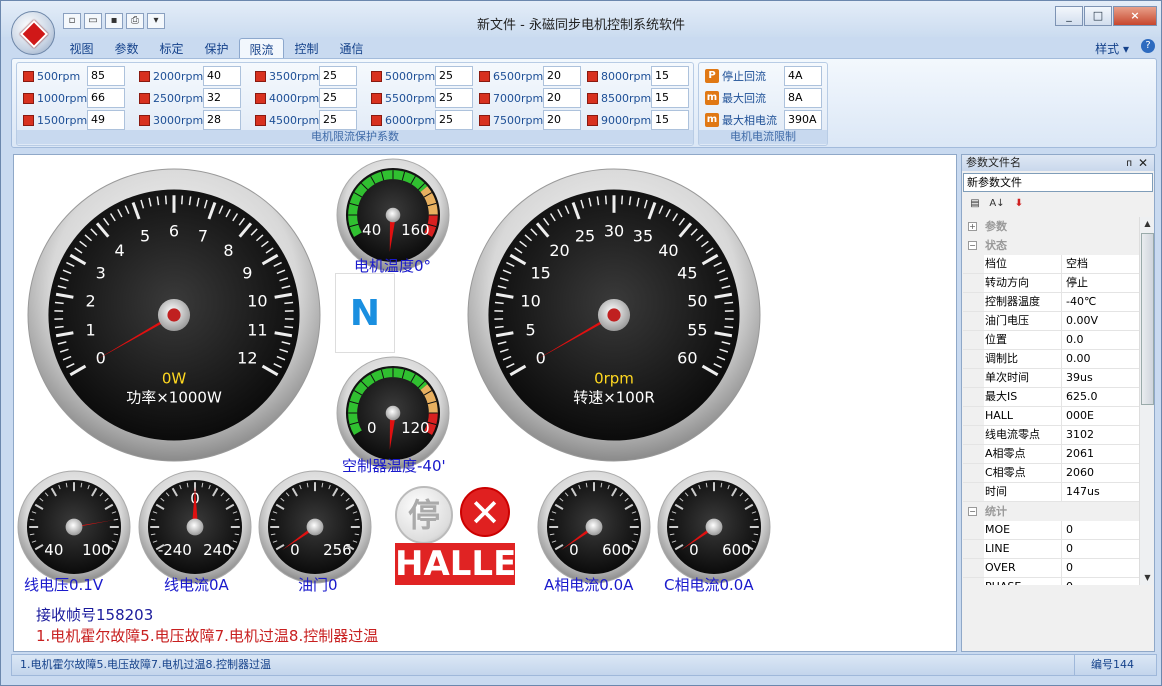 The width and height of the screenshot is (1162, 686). I want to click on current-limit-input: 390A, so click(803, 120).